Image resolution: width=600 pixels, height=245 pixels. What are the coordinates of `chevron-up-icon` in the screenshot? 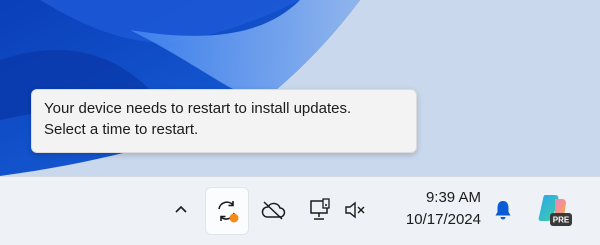 It's located at (181, 209).